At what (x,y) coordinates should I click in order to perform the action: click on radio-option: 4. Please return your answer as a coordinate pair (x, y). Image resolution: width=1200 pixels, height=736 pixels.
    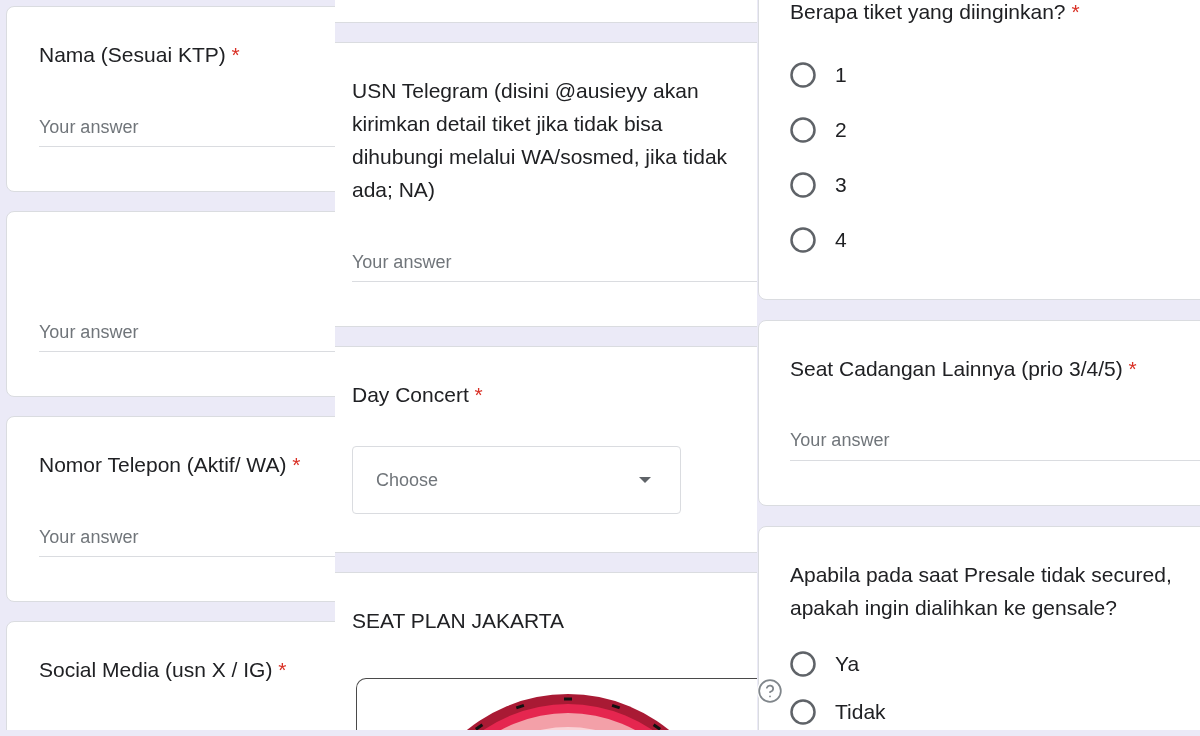
    Looking at the image, I should click on (818, 240).